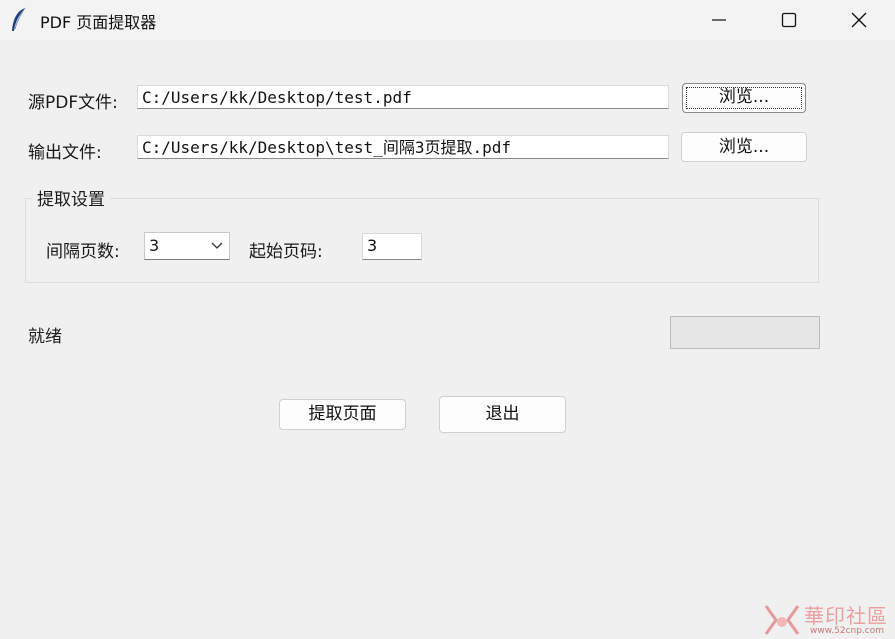 Image resolution: width=895 pixels, height=639 pixels. I want to click on exit-button: 退出, so click(502, 414).